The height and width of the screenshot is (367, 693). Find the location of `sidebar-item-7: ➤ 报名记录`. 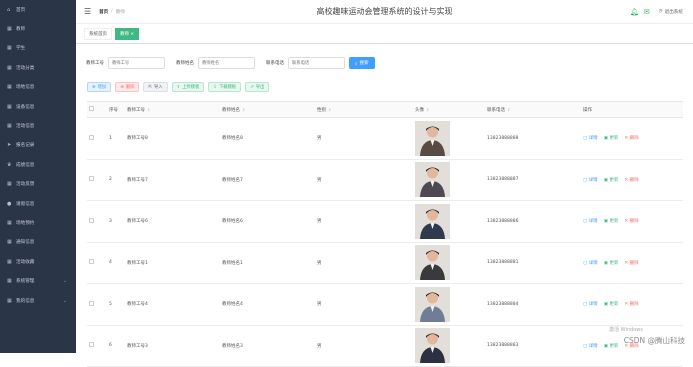

sidebar-item-7: ➤ 报名记录 is located at coordinates (38, 145).